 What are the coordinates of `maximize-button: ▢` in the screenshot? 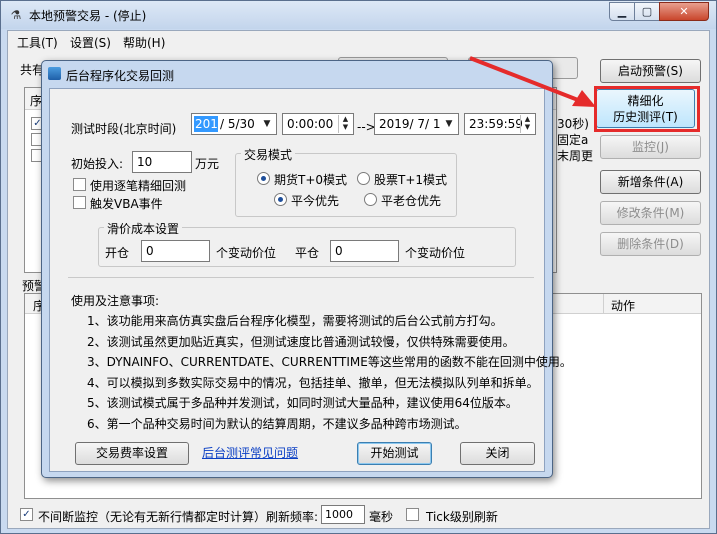 It's located at (647, 11).